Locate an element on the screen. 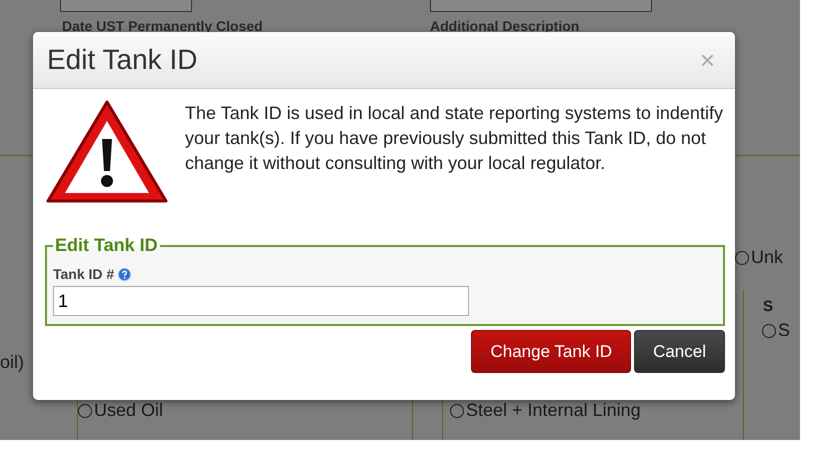  section-label: S is located at coordinates (768, 306).